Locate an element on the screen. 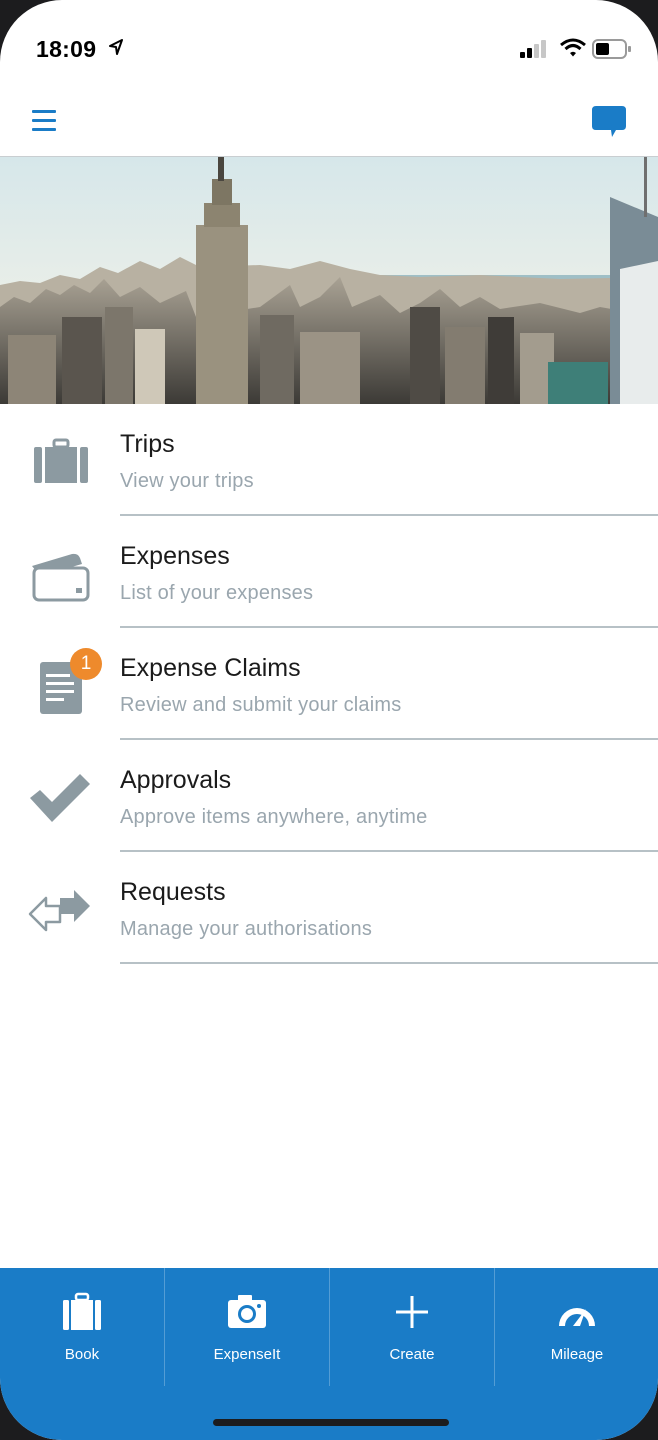  tab-label: Create is located at coordinates (412, 1354).